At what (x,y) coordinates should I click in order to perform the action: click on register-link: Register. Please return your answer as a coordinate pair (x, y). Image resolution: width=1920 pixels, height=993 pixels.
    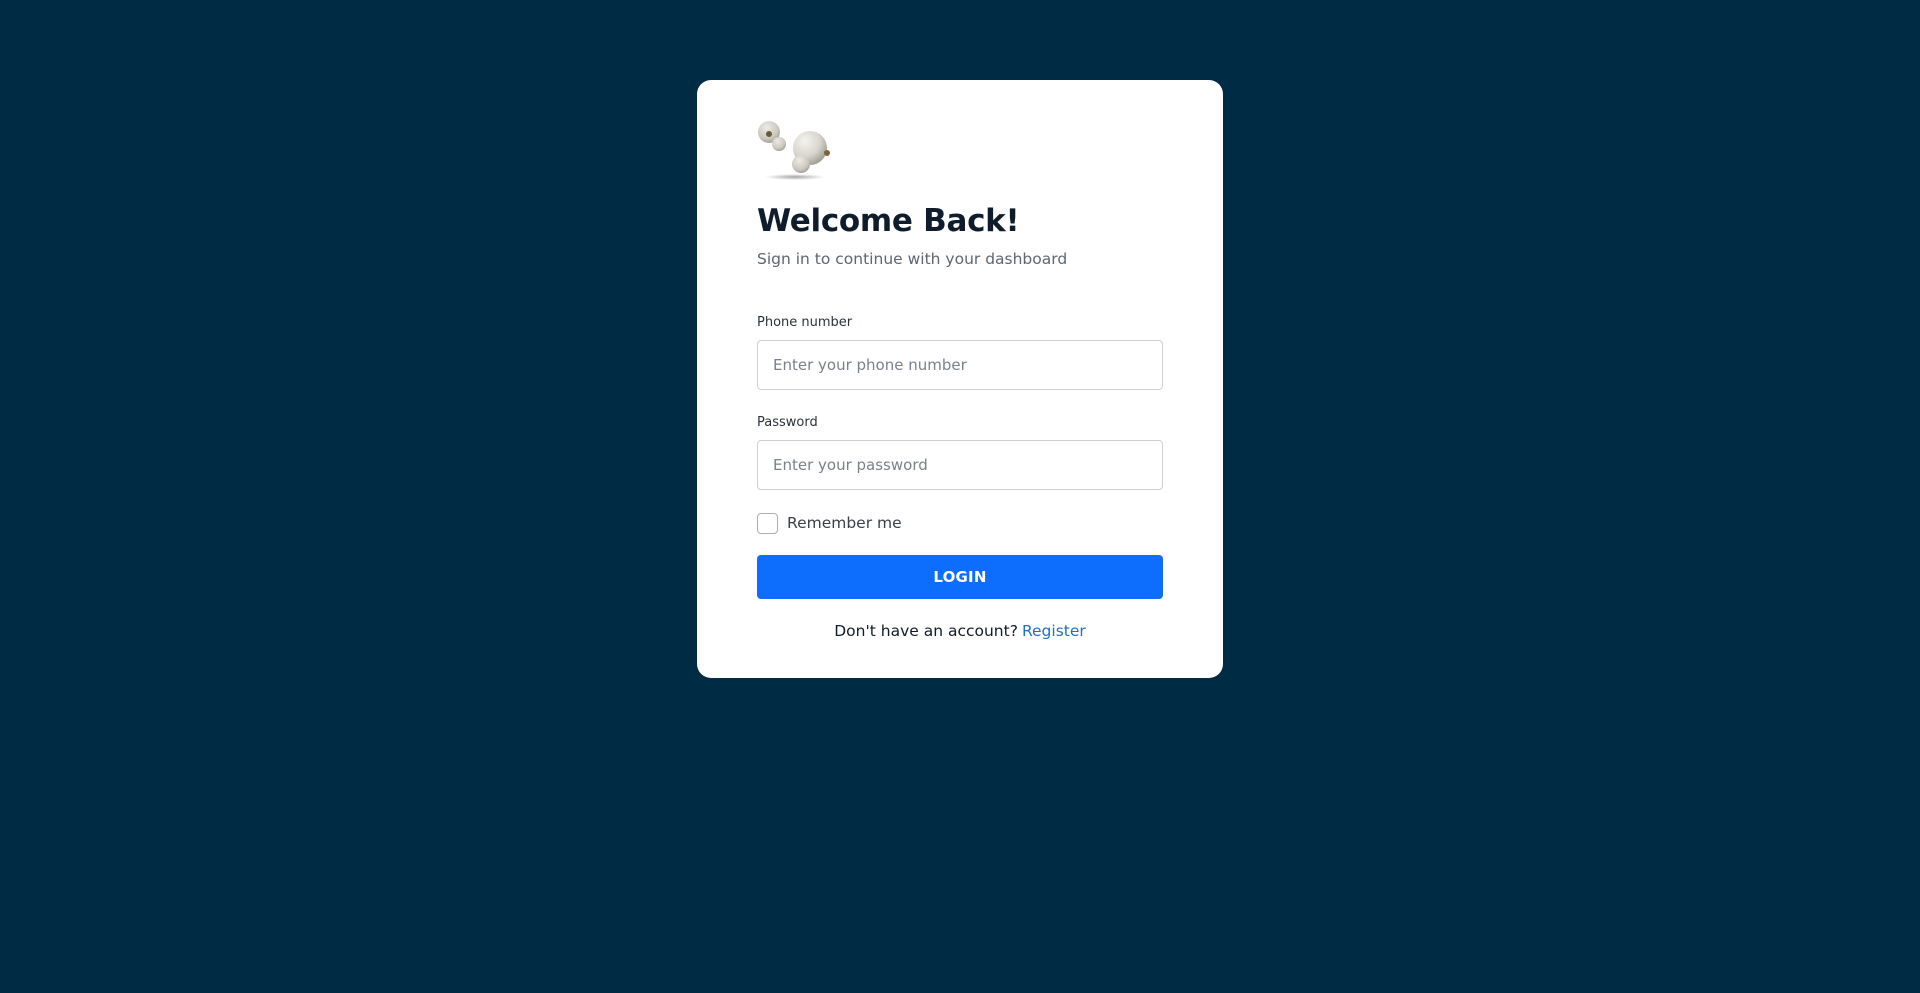
    Looking at the image, I should click on (1054, 631).